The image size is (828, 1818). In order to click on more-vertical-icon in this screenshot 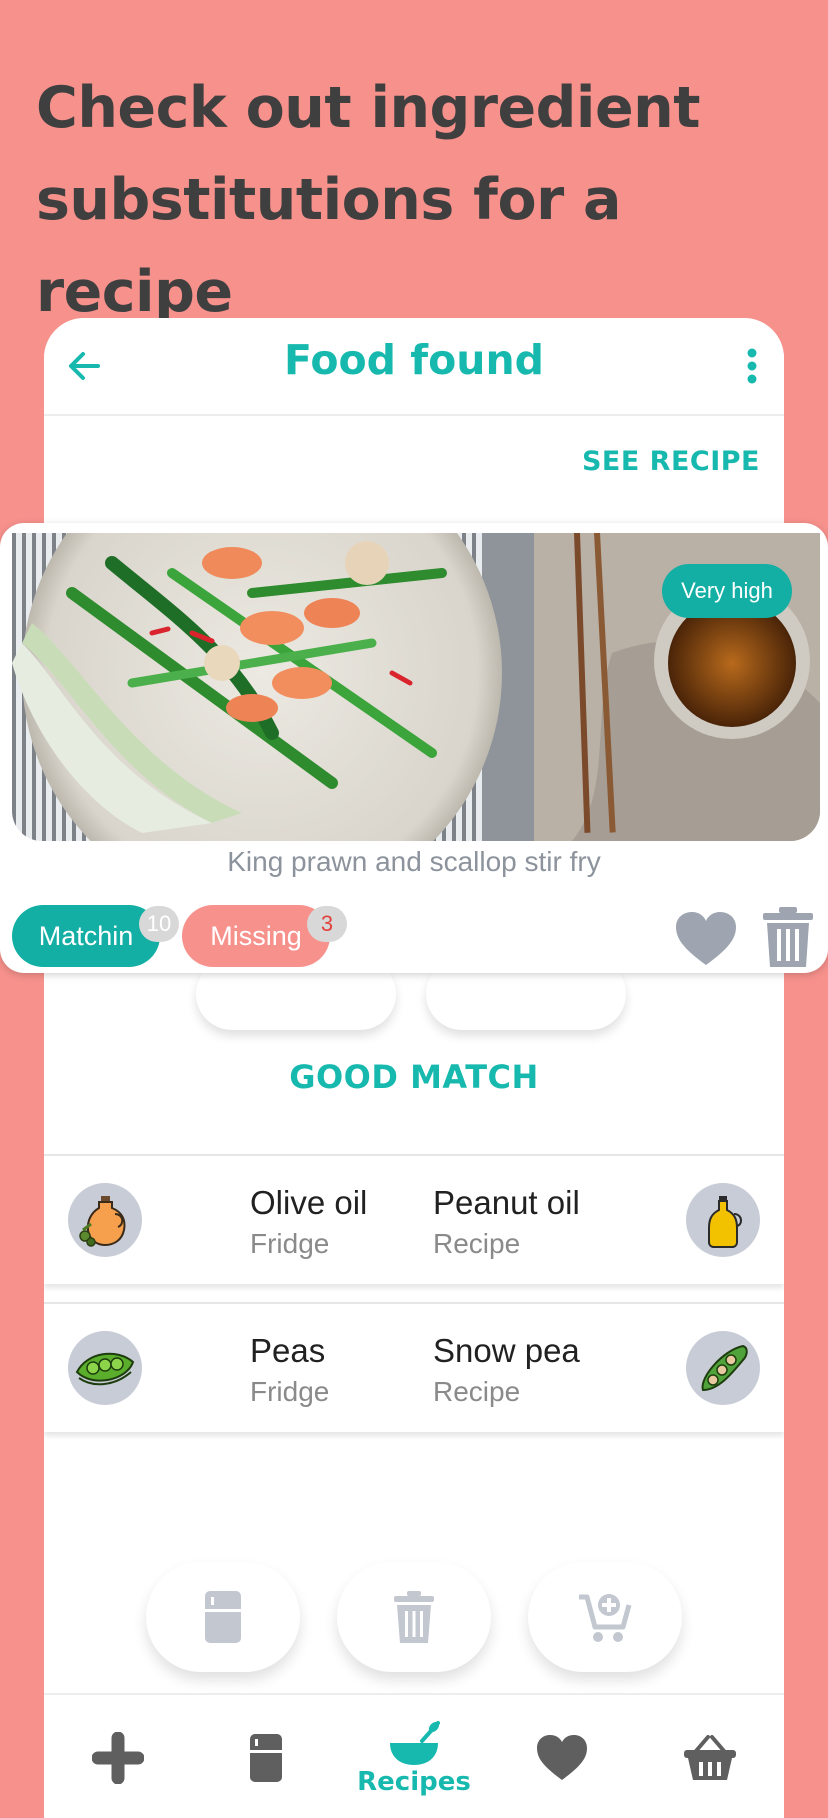, I will do `click(752, 366)`.